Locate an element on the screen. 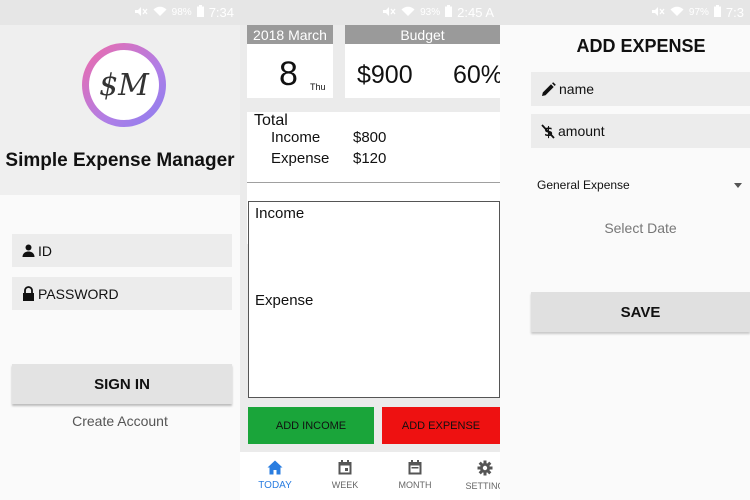 The image size is (750, 500). select-date-button: Select Date is located at coordinates (640, 228).